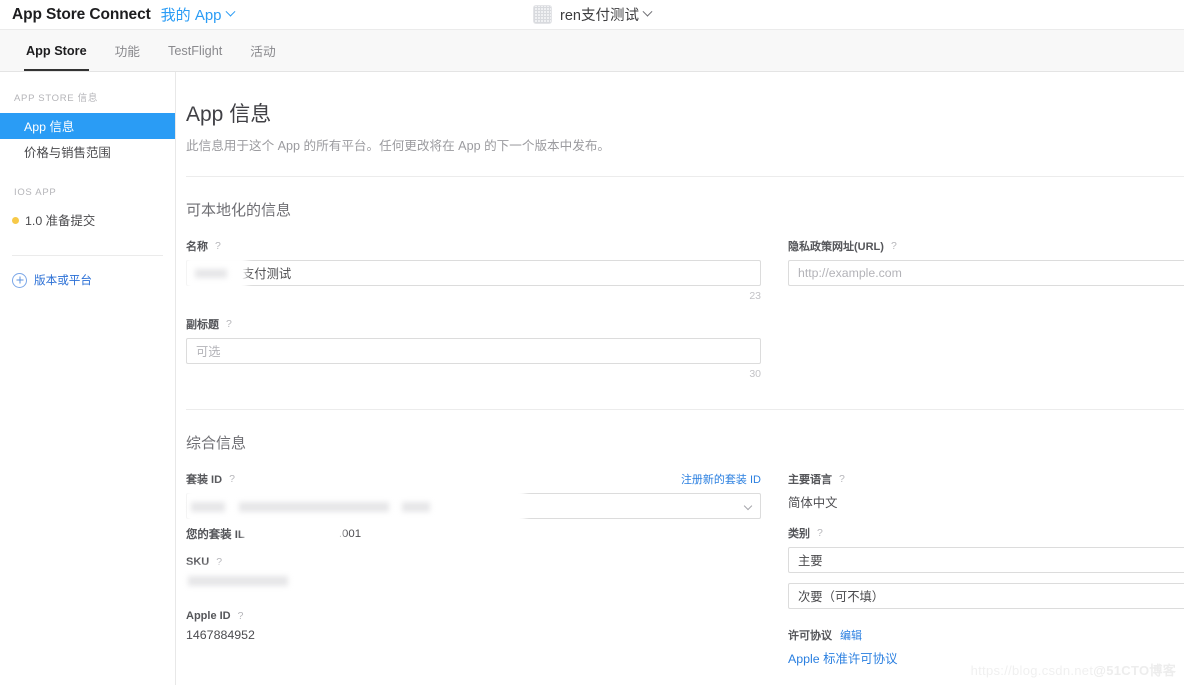 Image resolution: width=1184 pixels, height=685 pixels. What do you see at coordinates (799, 534) in the screenshot?
I see `category-label-text: 类别` at bounding box center [799, 534].